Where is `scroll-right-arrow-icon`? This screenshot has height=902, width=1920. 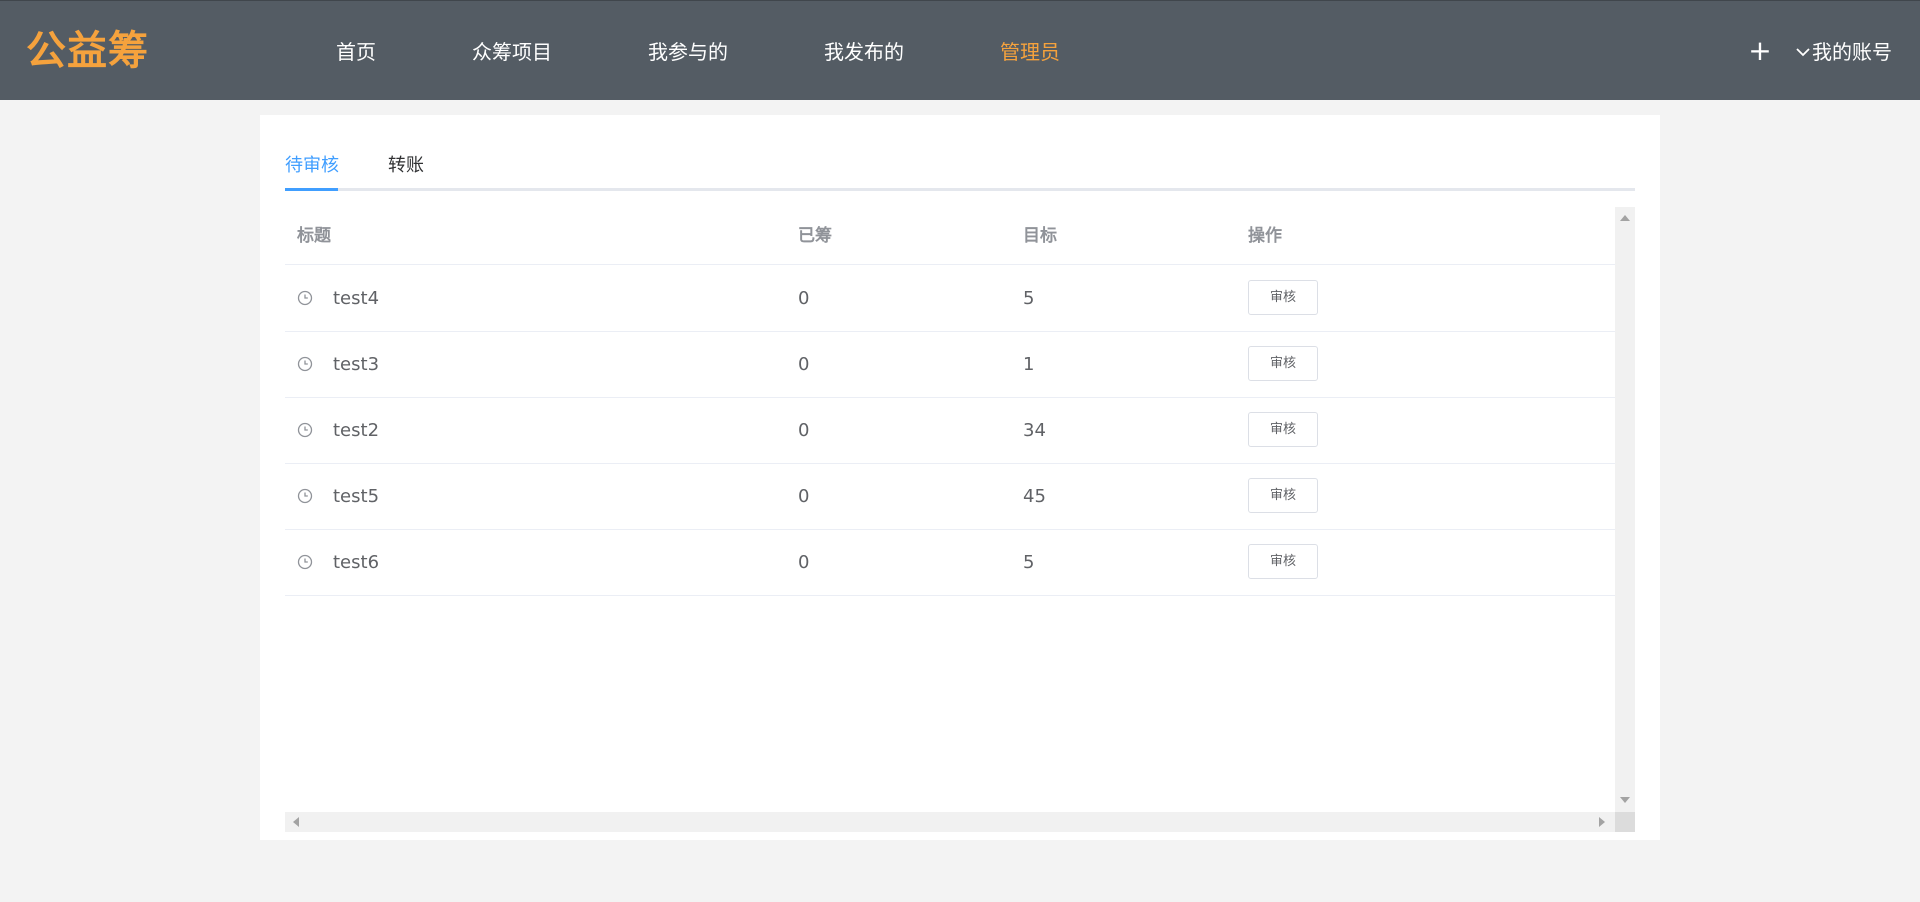 scroll-right-arrow-icon is located at coordinates (1602, 822).